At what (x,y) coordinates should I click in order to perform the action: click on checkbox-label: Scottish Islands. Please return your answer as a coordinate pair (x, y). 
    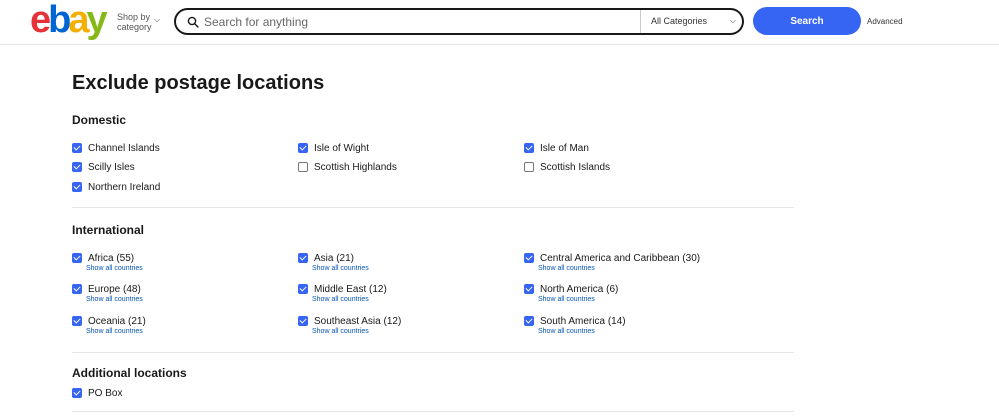
    Looking at the image, I should click on (575, 167).